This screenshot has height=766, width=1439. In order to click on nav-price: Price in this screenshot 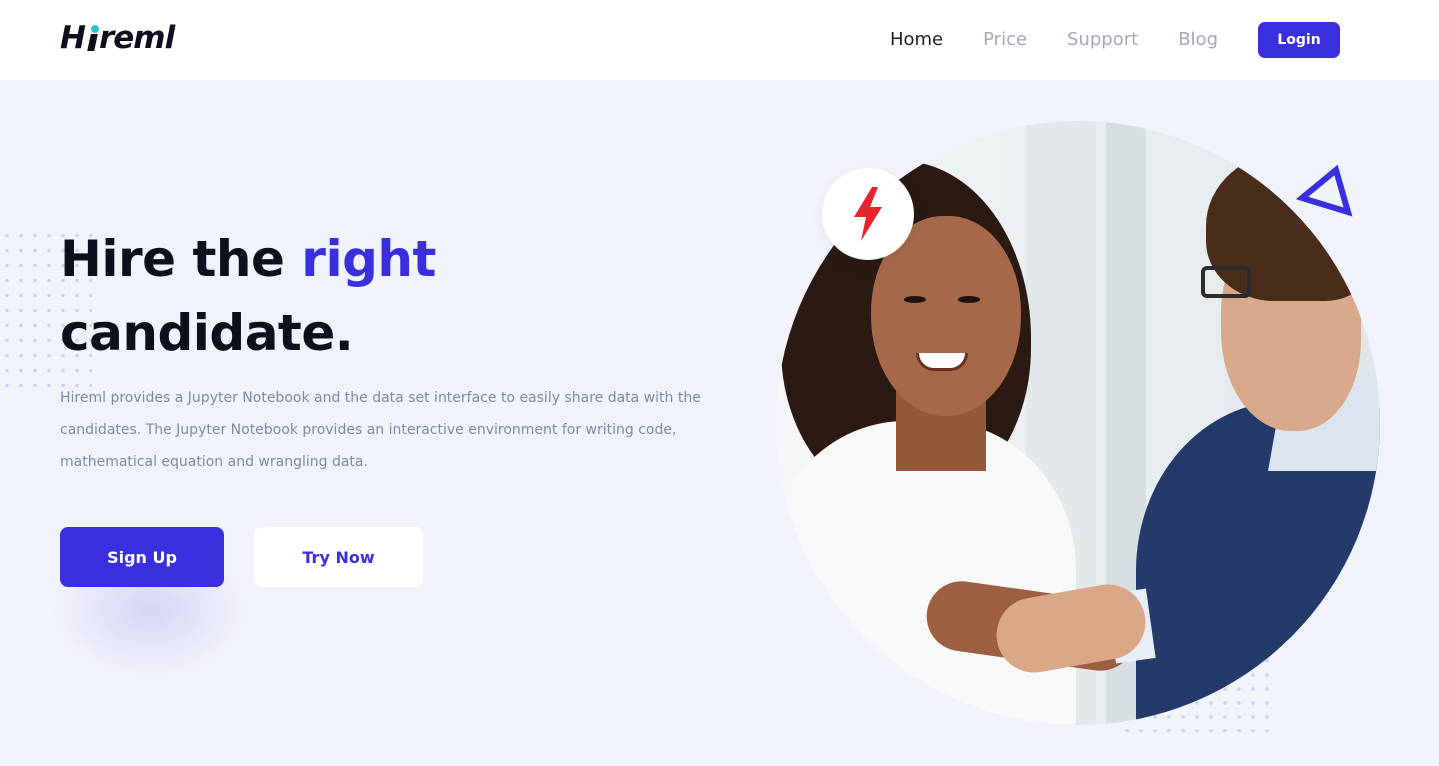, I will do `click(1005, 40)`.